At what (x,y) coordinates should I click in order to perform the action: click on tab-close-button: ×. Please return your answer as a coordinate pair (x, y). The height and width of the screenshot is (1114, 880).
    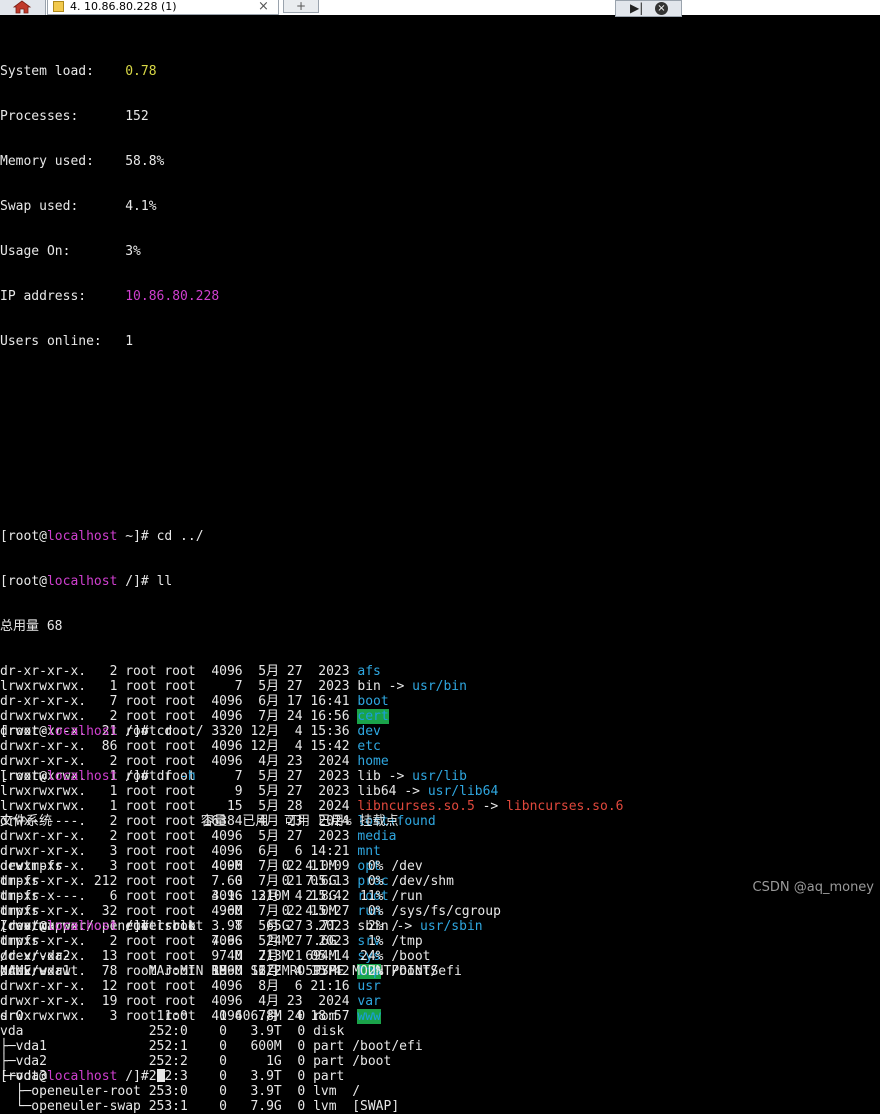
    Looking at the image, I should click on (263, 7).